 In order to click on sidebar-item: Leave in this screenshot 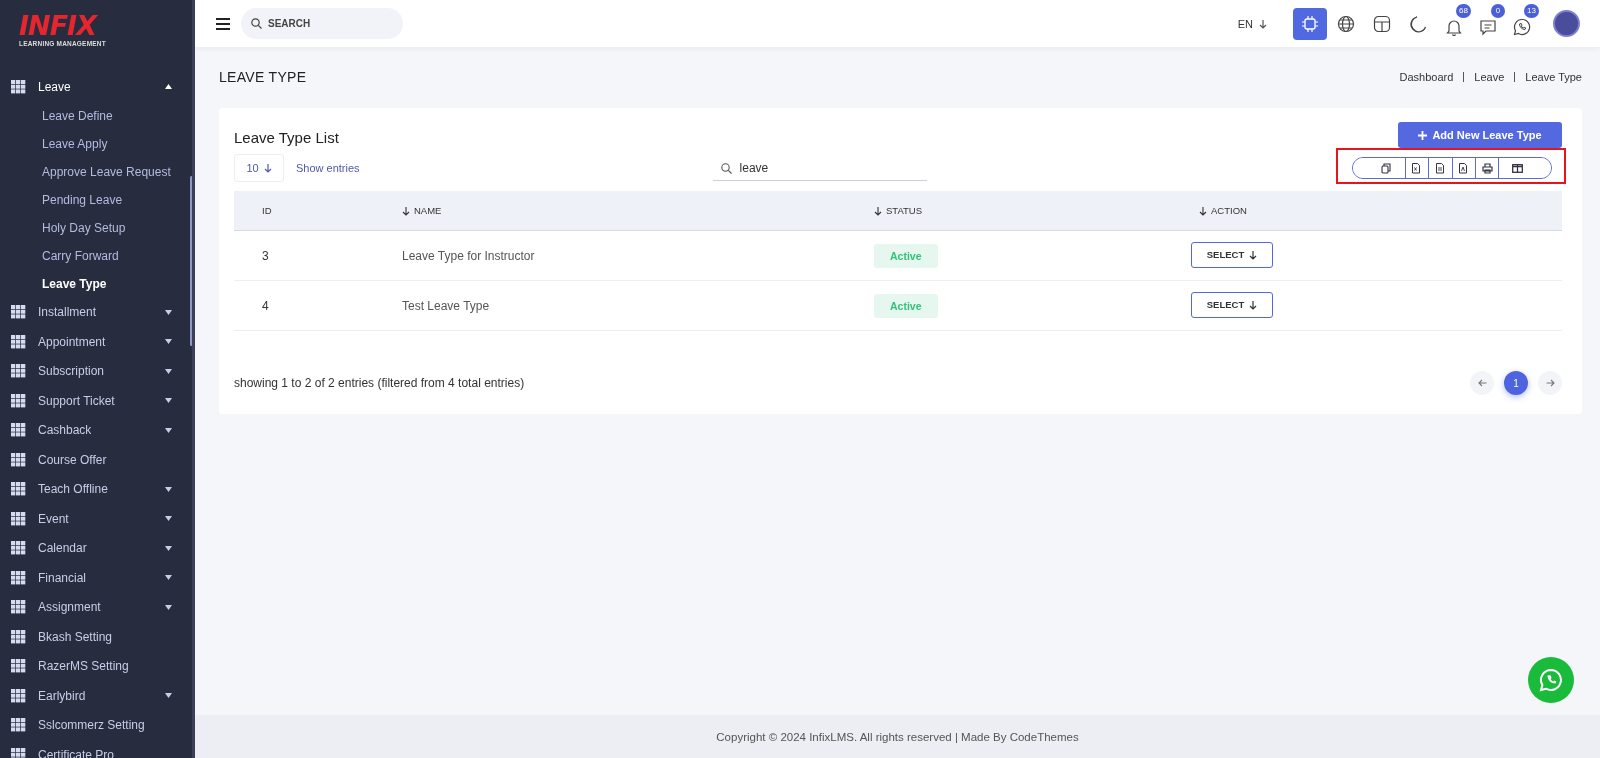, I will do `click(96, 87)`.